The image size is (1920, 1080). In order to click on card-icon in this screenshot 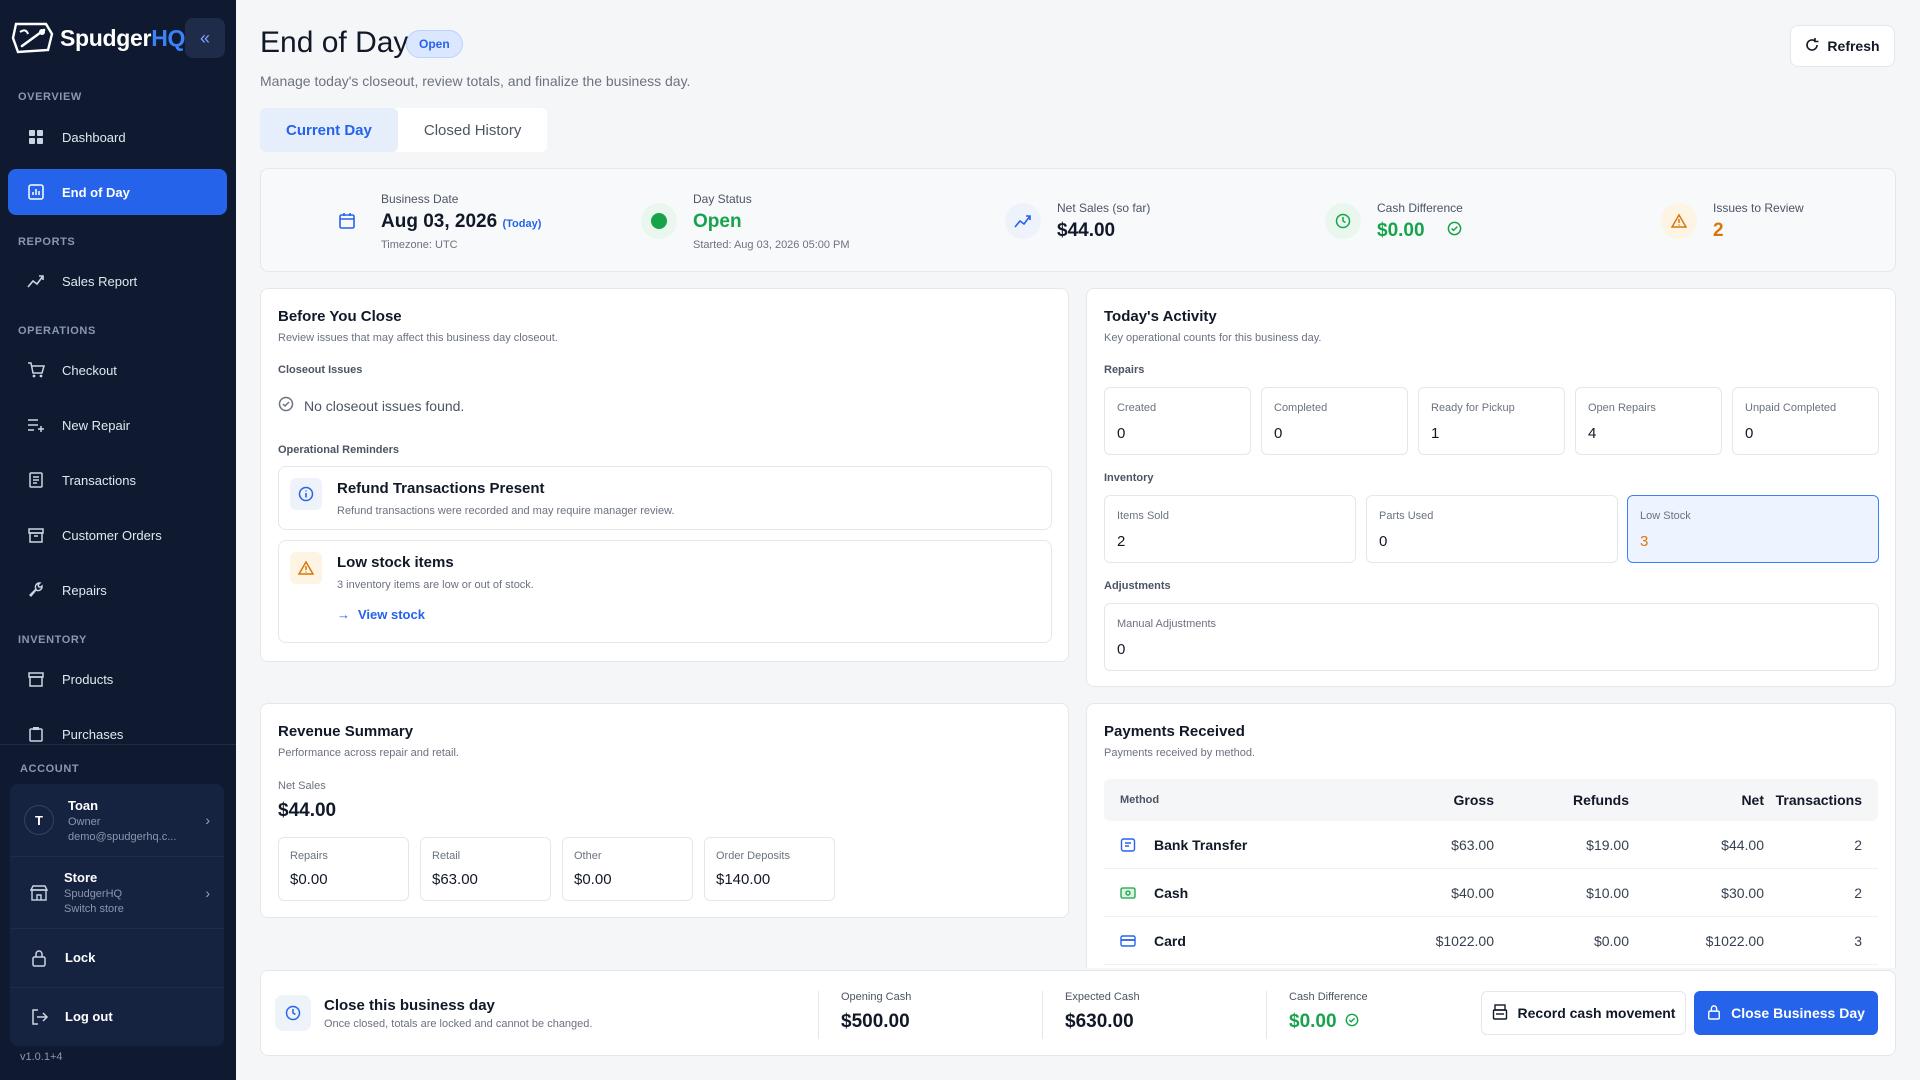, I will do `click(1131, 940)`.